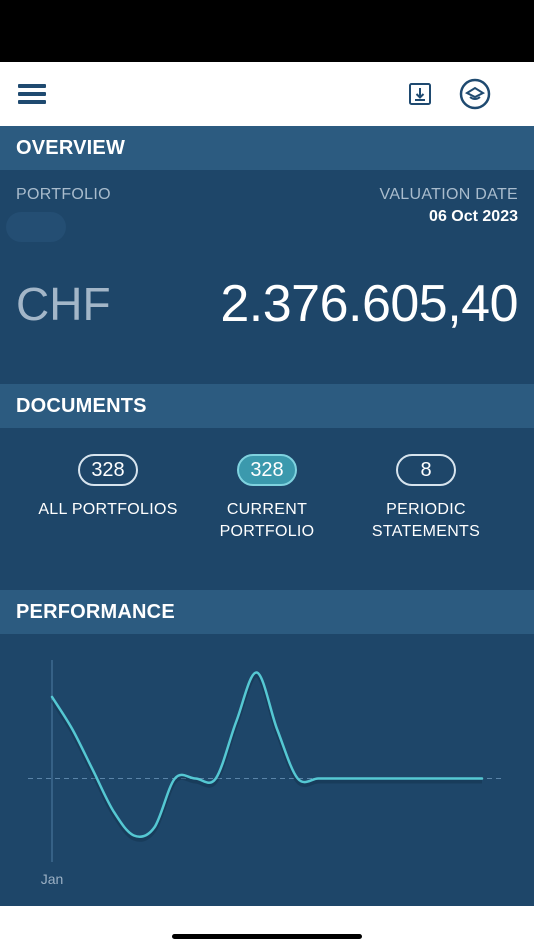 This screenshot has height=950, width=534. What do you see at coordinates (448, 194) in the screenshot?
I see `valuation-date-label: VALUATION DATE` at bounding box center [448, 194].